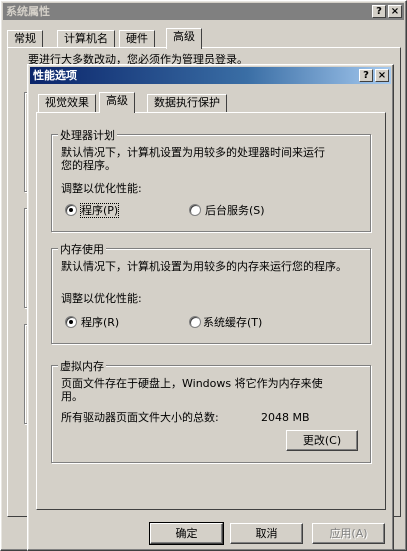 The height and width of the screenshot is (551, 407). Describe the element at coordinates (72, 396) in the screenshot. I see `virtual-memory-description-line2: 用。` at that location.